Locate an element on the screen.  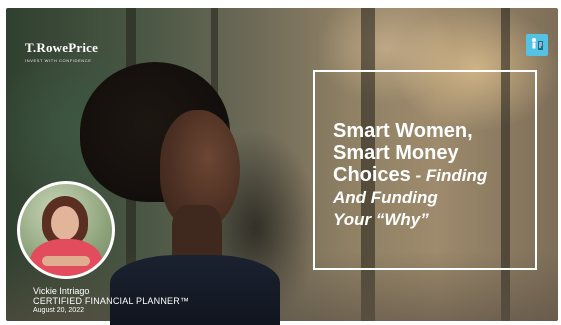
title-line: And Funding is located at coordinates (385, 197).